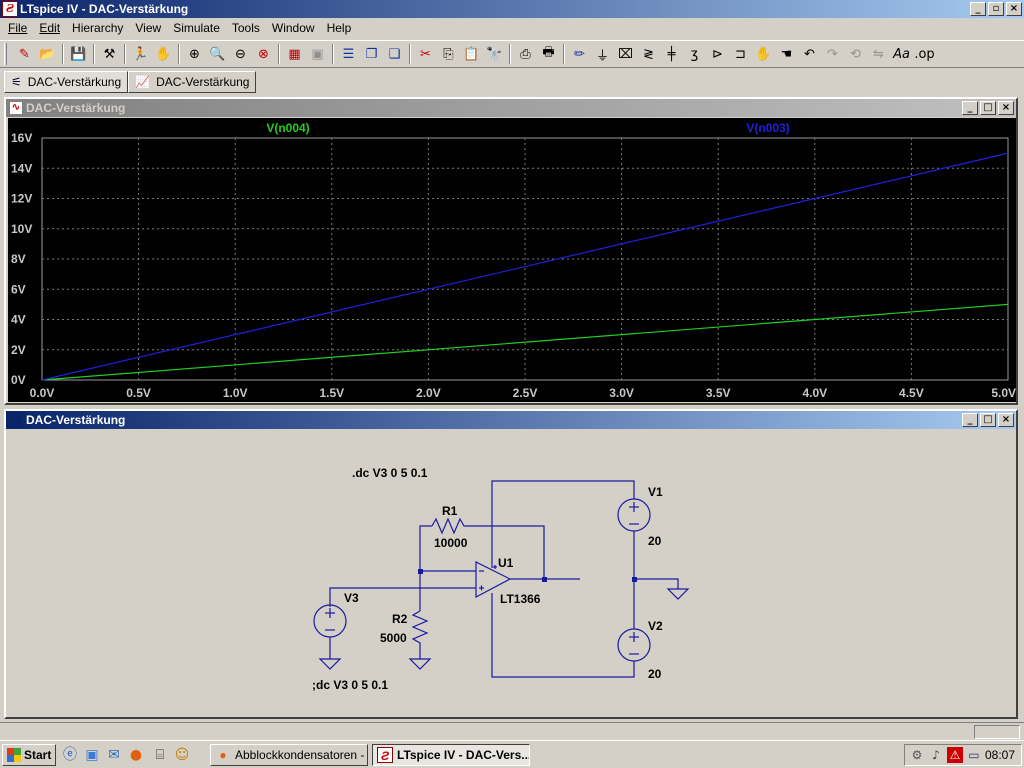 This screenshot has height=768, width=1024. Describe the element at coordinates (449, 526) in the screenshot. I see `resistor-r1` at that location.